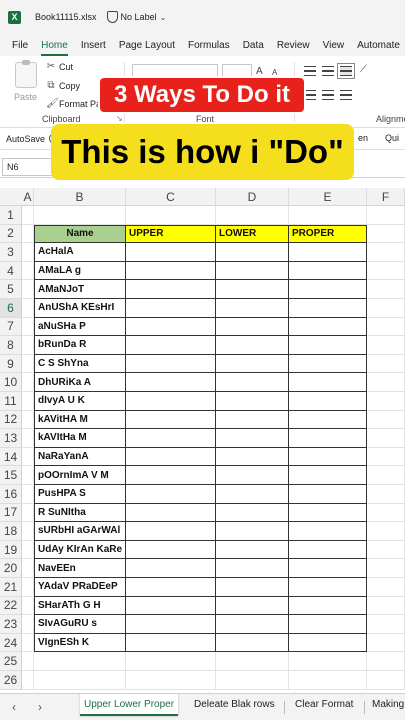  I want to click on sheet-tab-clear-format: Clear Format, so click(324, 704).